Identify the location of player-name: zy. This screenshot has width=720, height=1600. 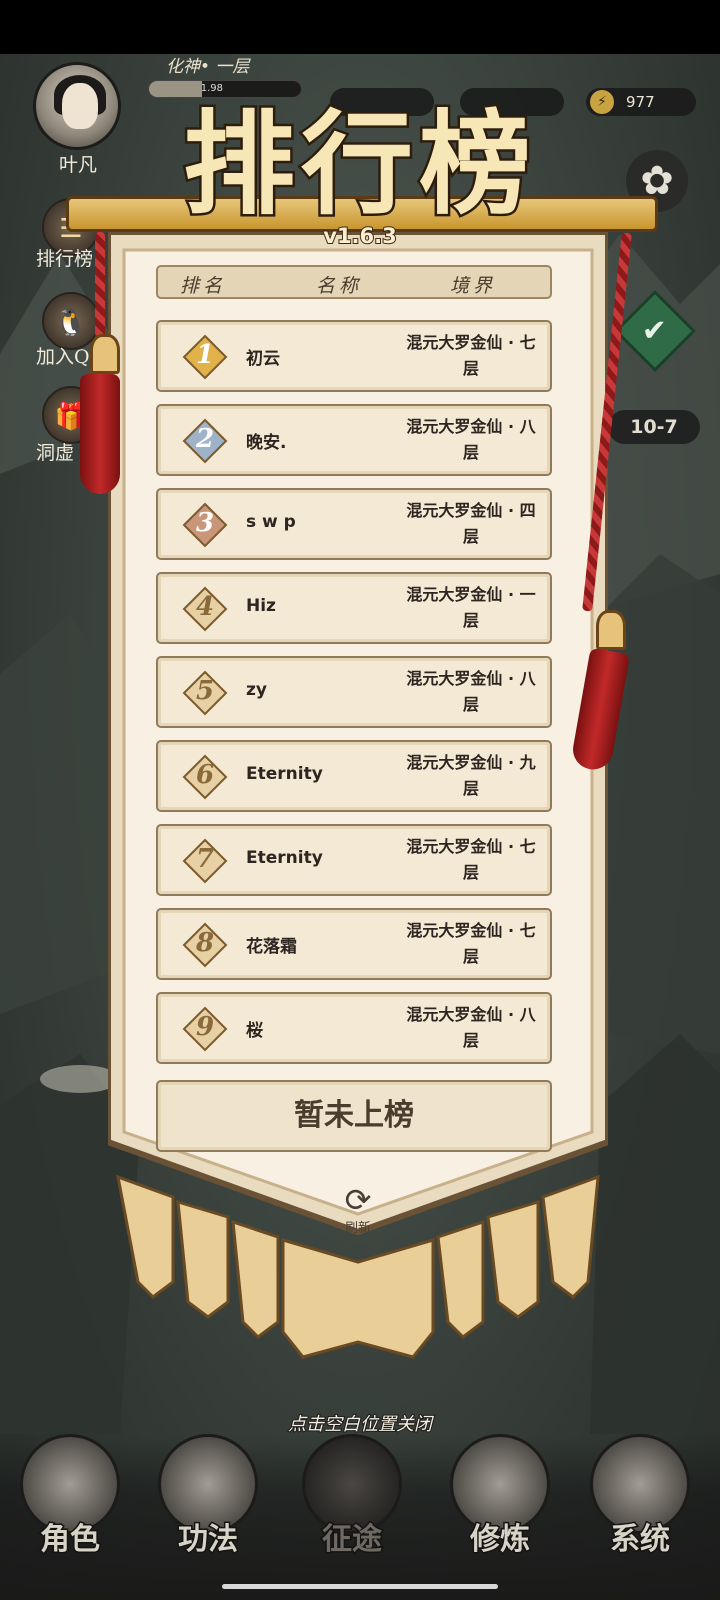
(256, 690).